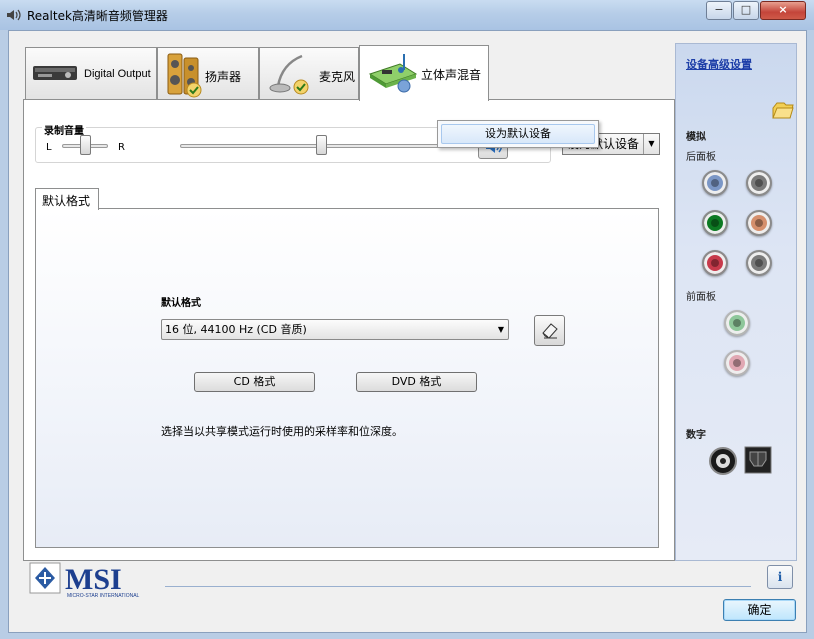  What do you see at coordinates (93, 579) in the screenshot?
I see `msi-brand-text: MSI` at bounding box center [93, 579].